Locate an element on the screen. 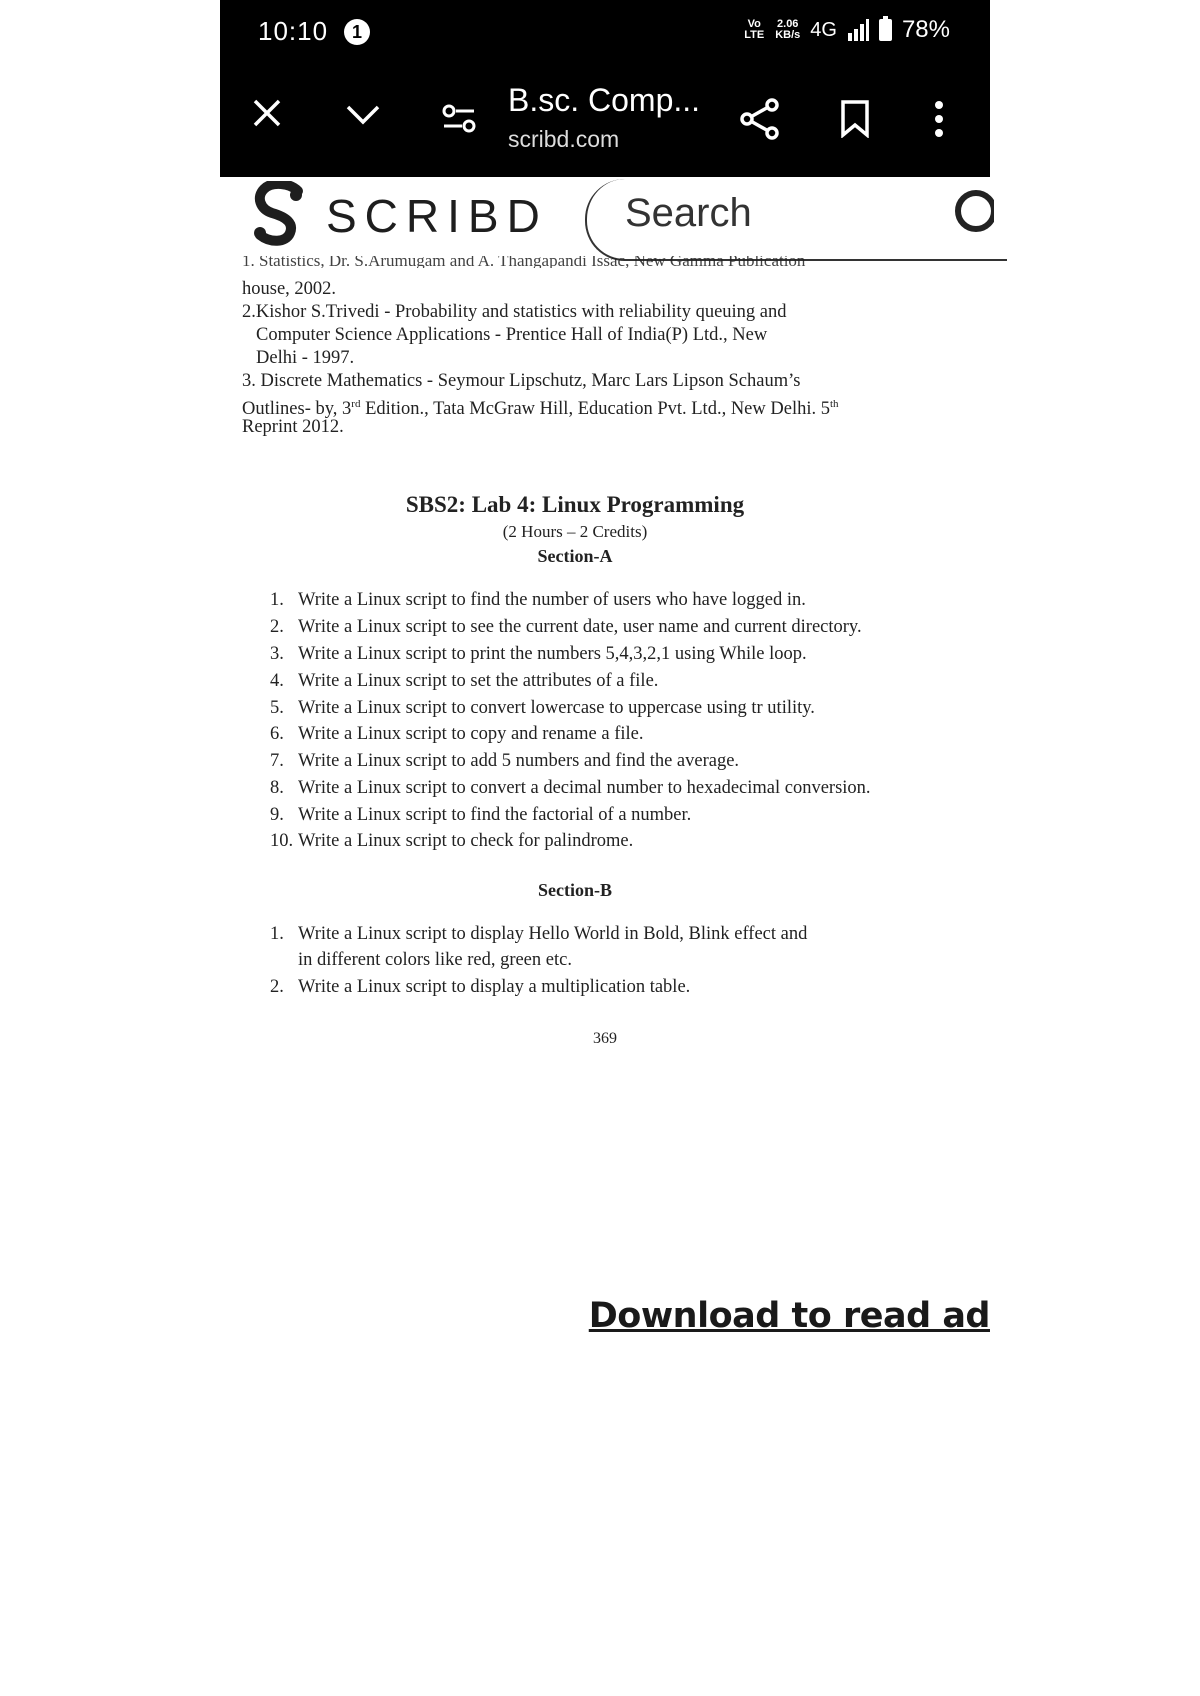 The width and height of the screenshot is (1200, 1696). item-text-cont: in different colors like red, green etc. is located at coordinates (435, 960).